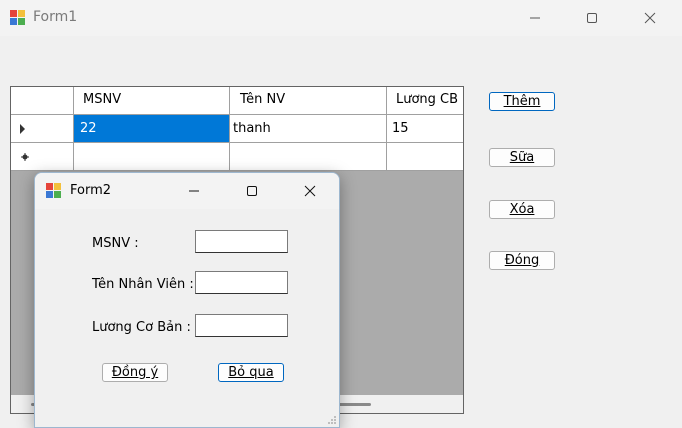 Image resolution: width=682 pixels, height=428 pixels. Describe the element at coordinates (425, 157) in the screenshot. I see `cell-luong-cb` at that location.